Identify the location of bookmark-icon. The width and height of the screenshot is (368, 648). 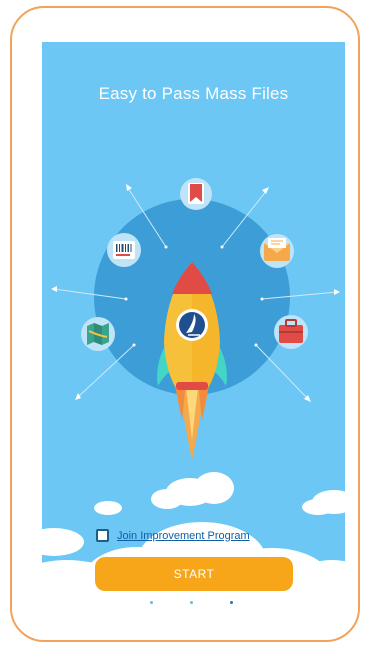
(196, 194).